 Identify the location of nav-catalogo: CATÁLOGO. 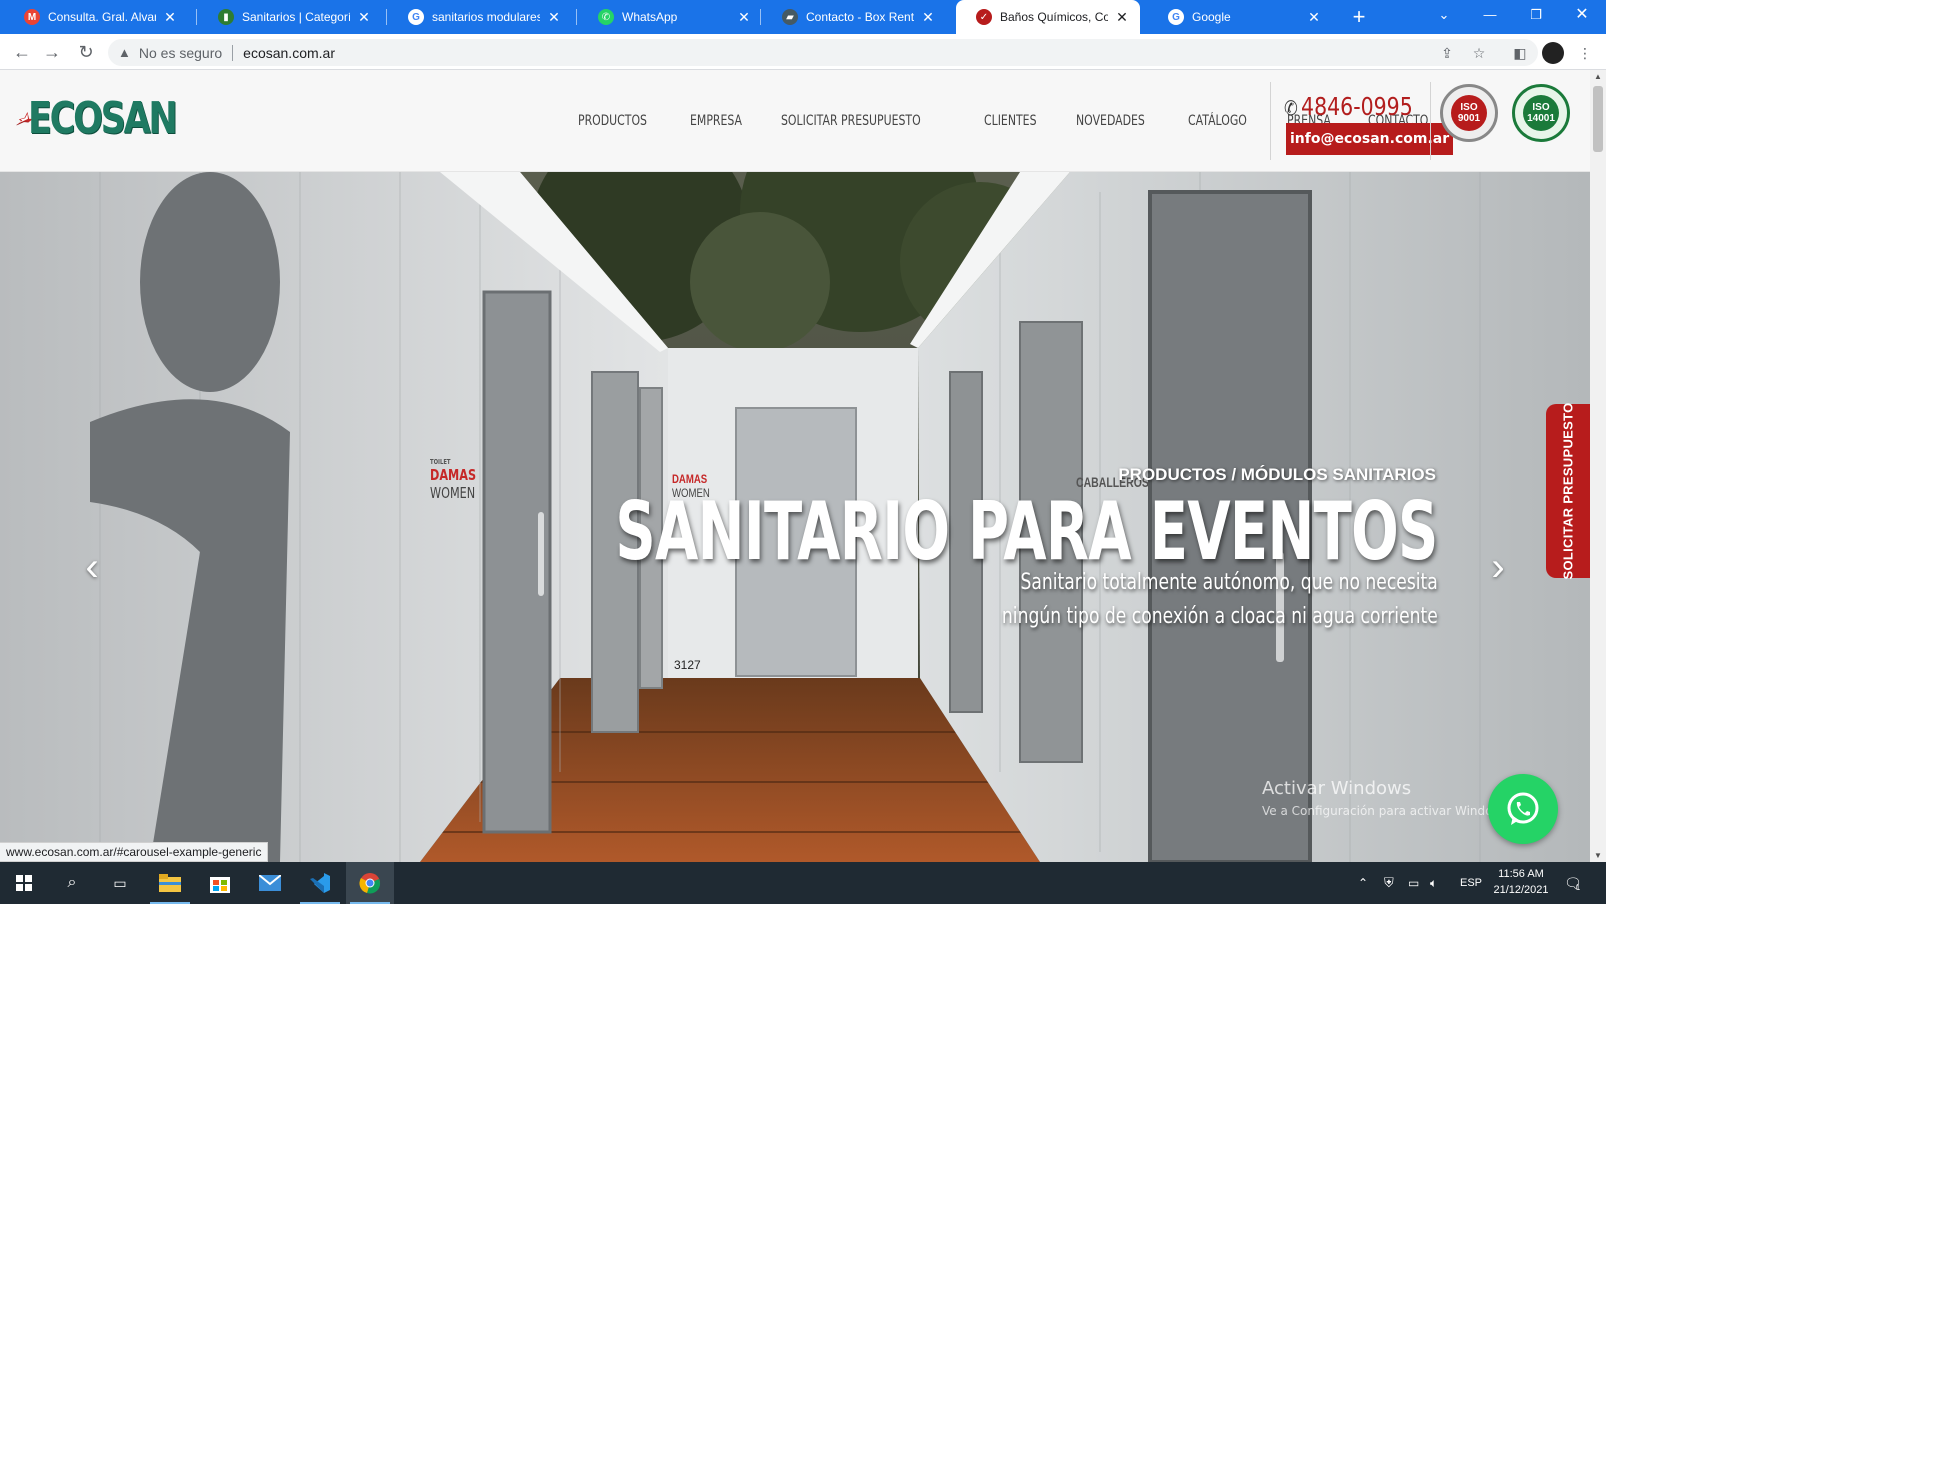
(1217, 121).